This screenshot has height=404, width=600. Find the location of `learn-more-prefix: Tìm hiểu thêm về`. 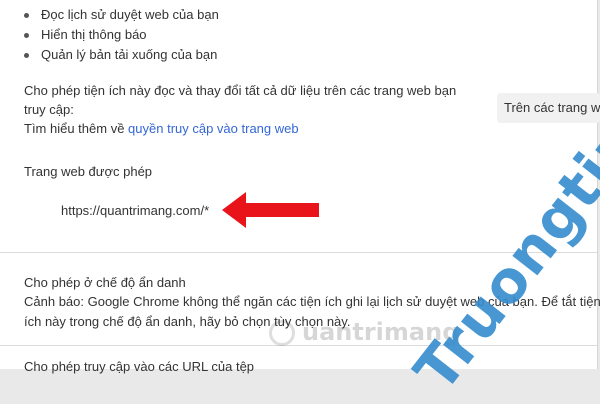

learn-more-prefix: Tìm hiểu thêm về is located at coordinates (76, 128).